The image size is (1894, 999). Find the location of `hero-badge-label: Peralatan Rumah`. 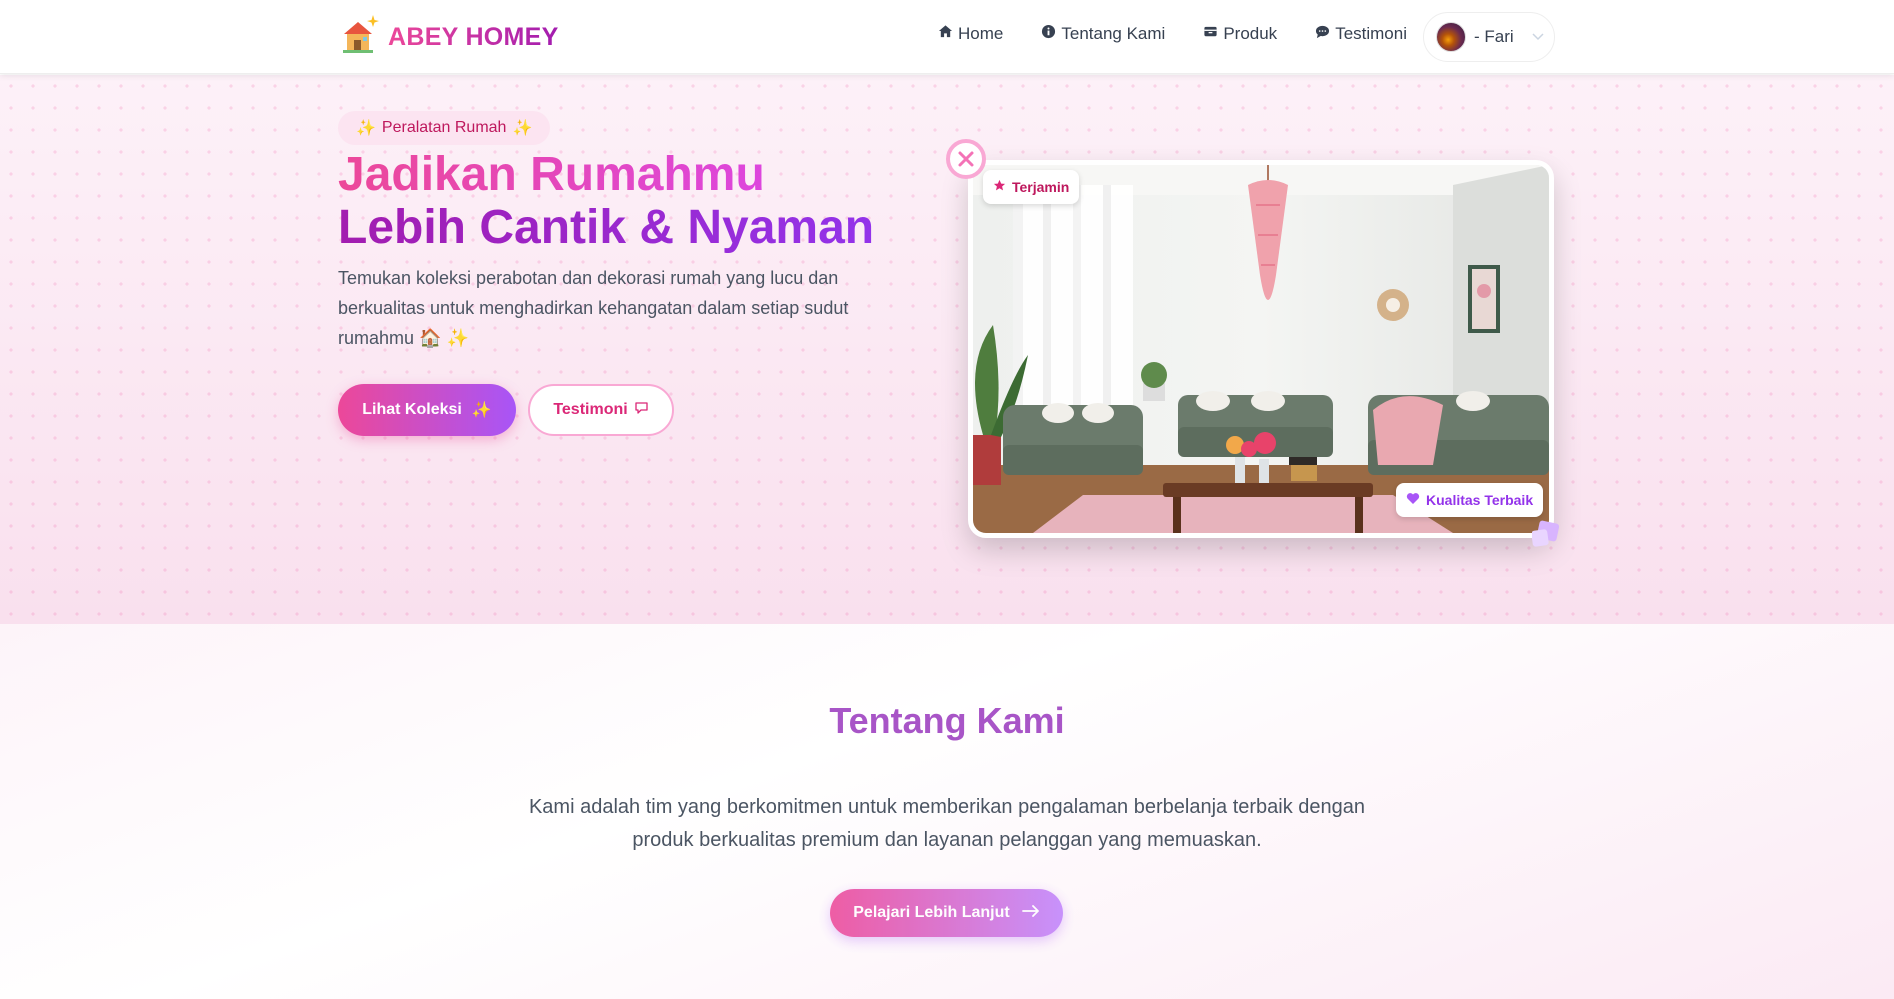

hero-badge-label: Peralatan Rumah is located at coordinates (444, 127).